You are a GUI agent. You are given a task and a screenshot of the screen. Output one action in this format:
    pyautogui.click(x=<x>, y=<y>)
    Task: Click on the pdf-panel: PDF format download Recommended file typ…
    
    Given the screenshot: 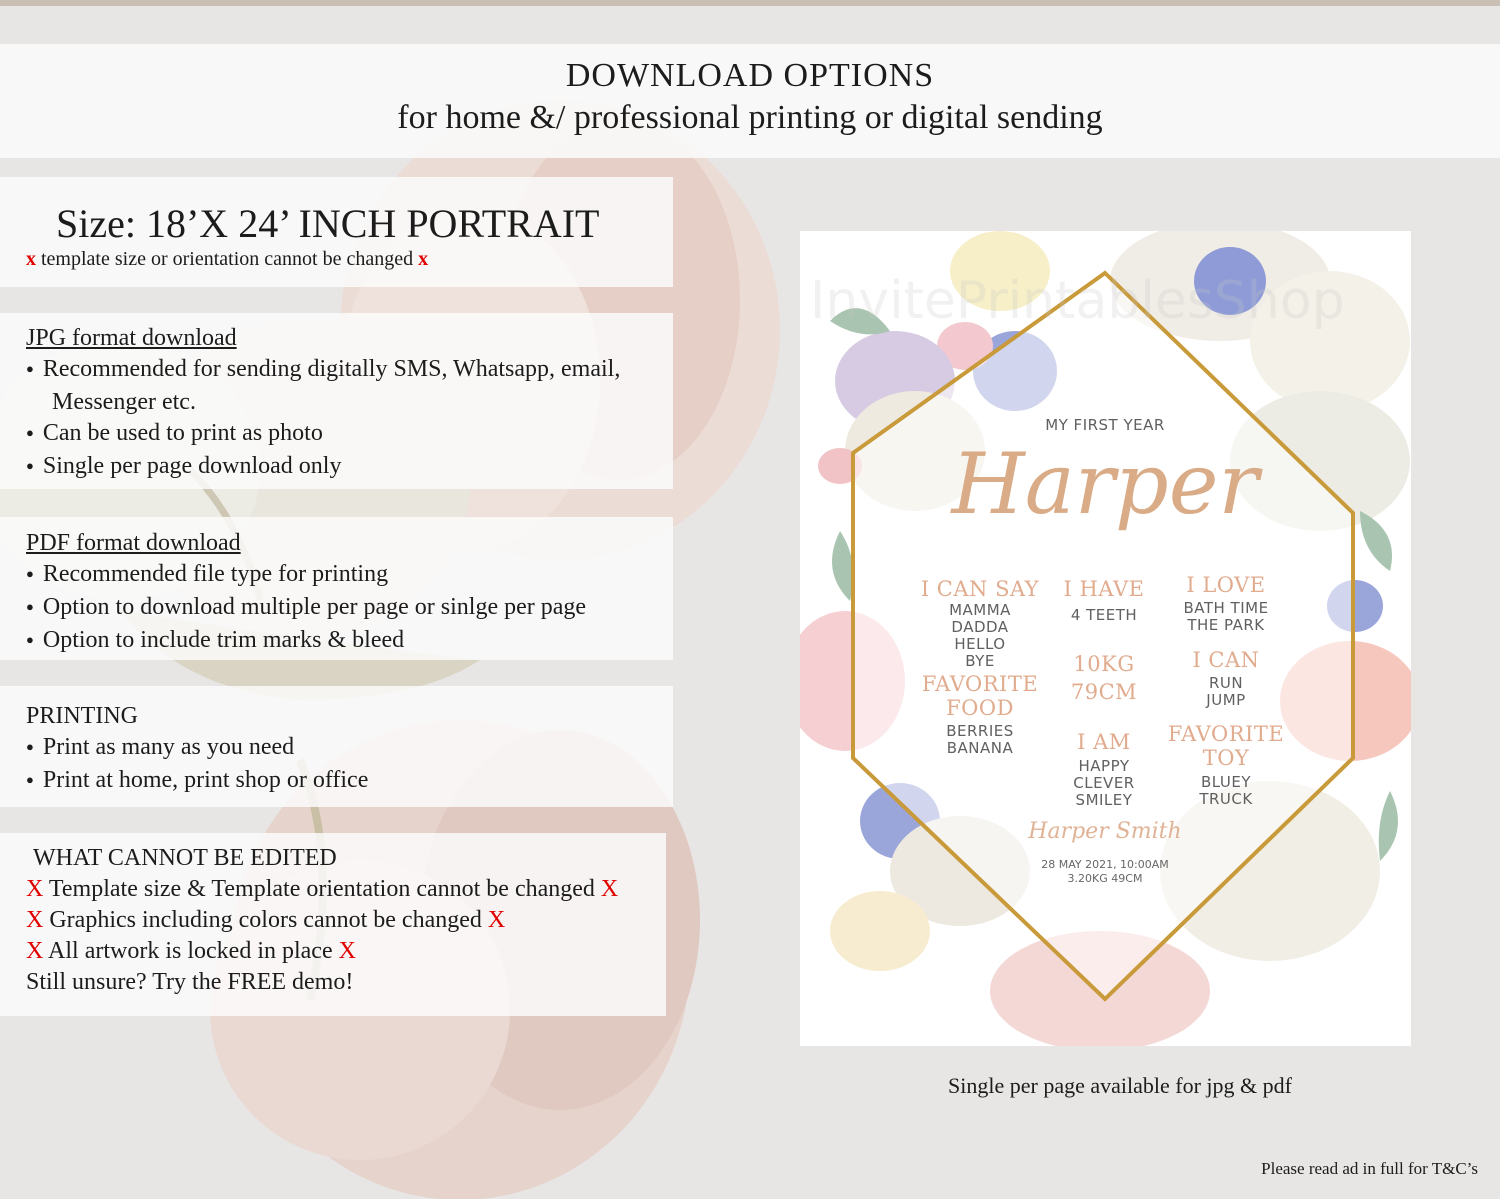 What is the action you would take?
    pyautogui.click(x=336, y=588)
    